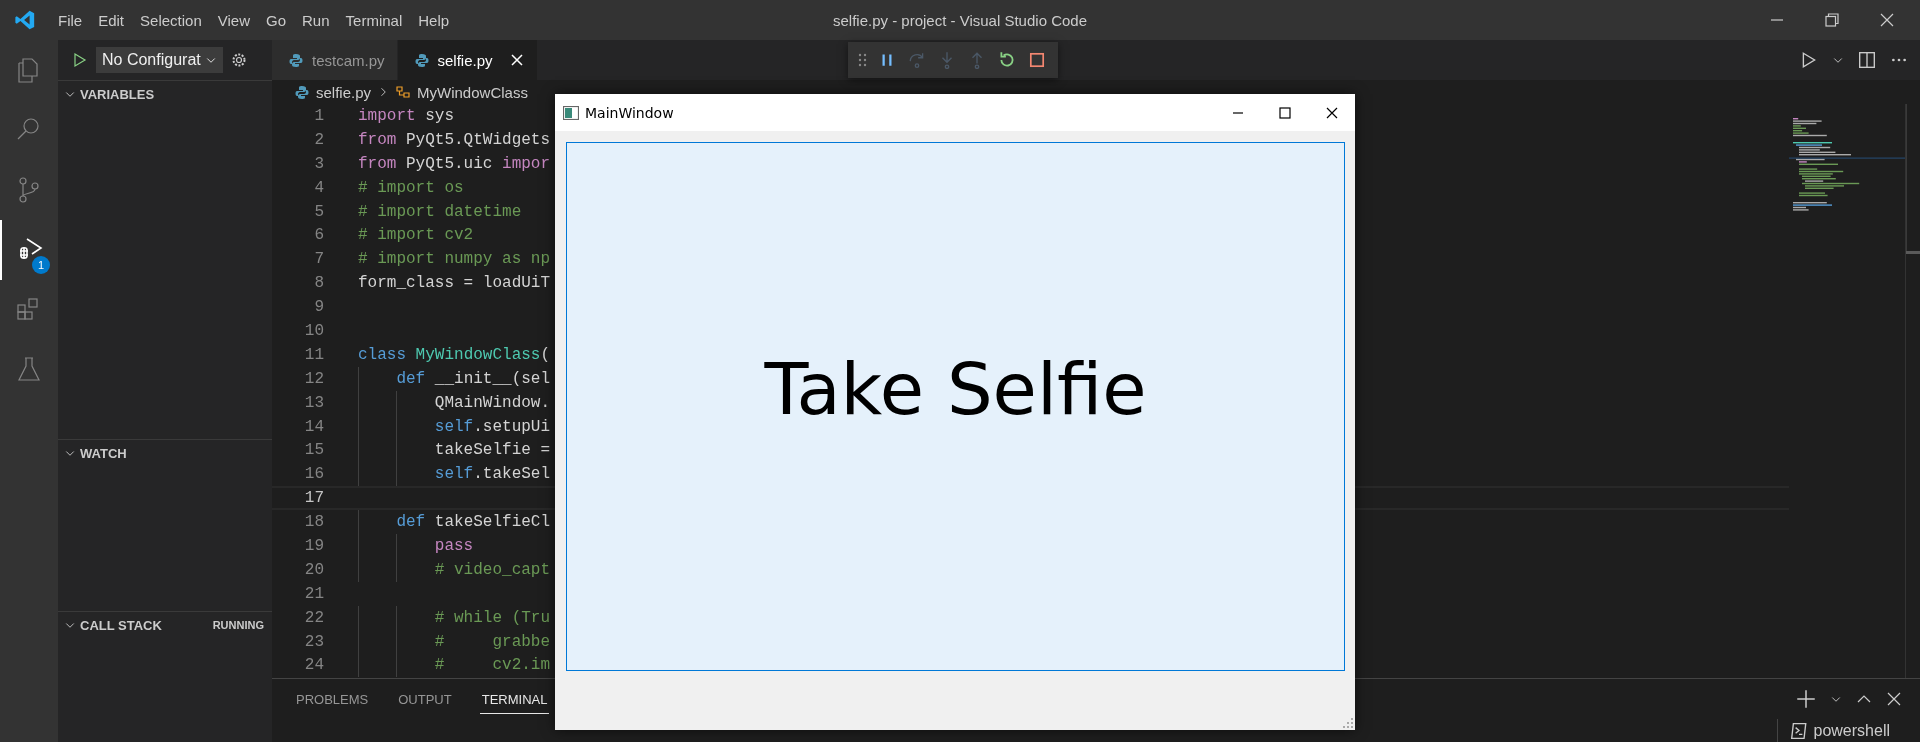 Image resolution: width=1920 pixels, height=742 pixels. Describe the element at coordinates (454, 354) in the screenshot. I see `code-line: class MyWindowClass(` at that location.